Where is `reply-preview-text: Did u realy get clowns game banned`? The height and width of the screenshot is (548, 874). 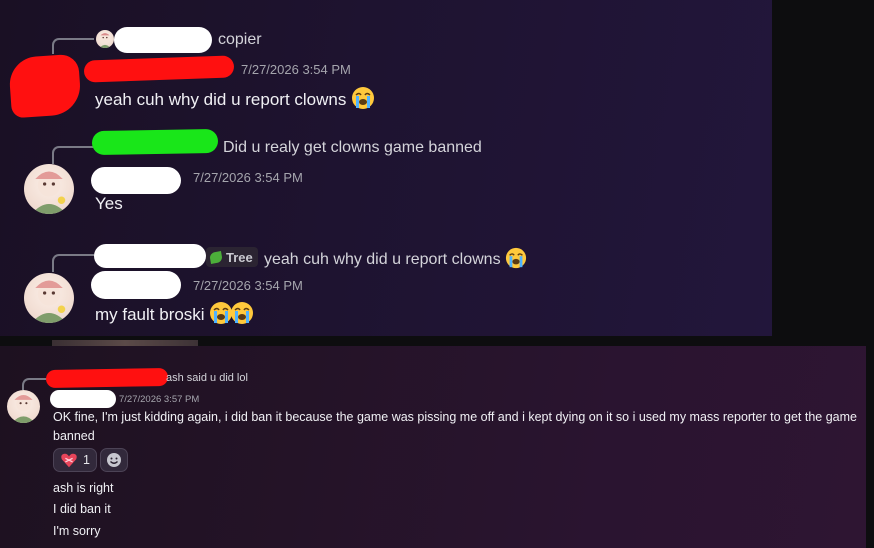 reply-preview-text: Did u realy get clowns game banned is located at coordinates (352, 147).